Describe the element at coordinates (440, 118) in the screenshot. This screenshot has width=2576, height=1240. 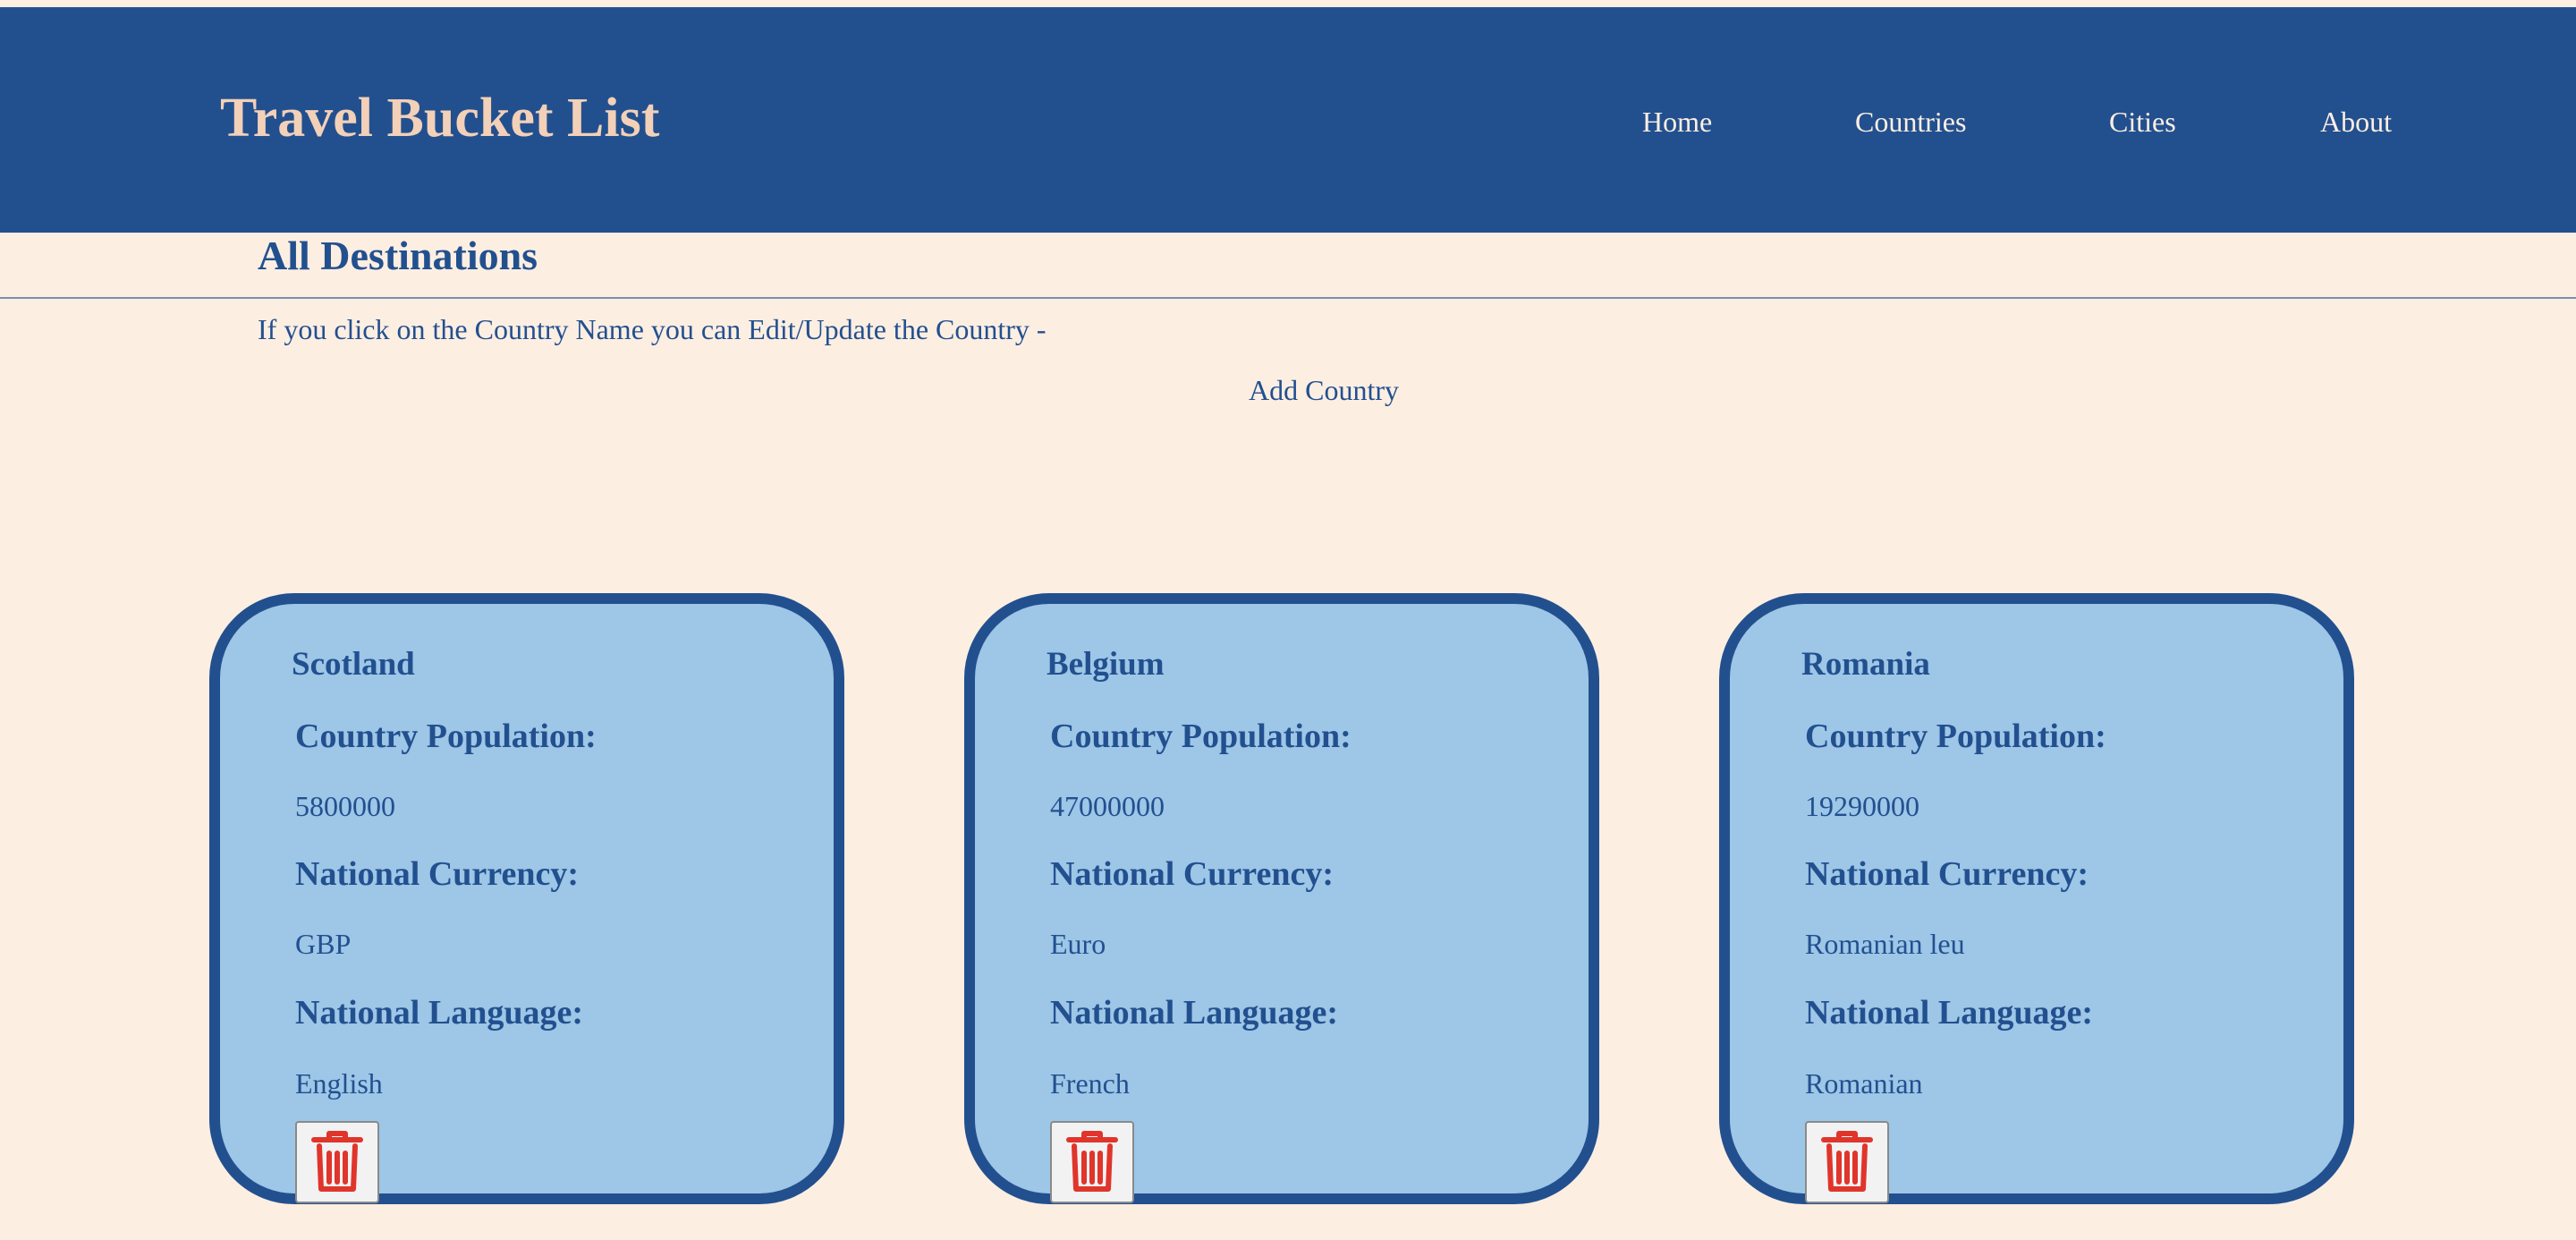
I see `site-title: Travel Bucket List` at that location.